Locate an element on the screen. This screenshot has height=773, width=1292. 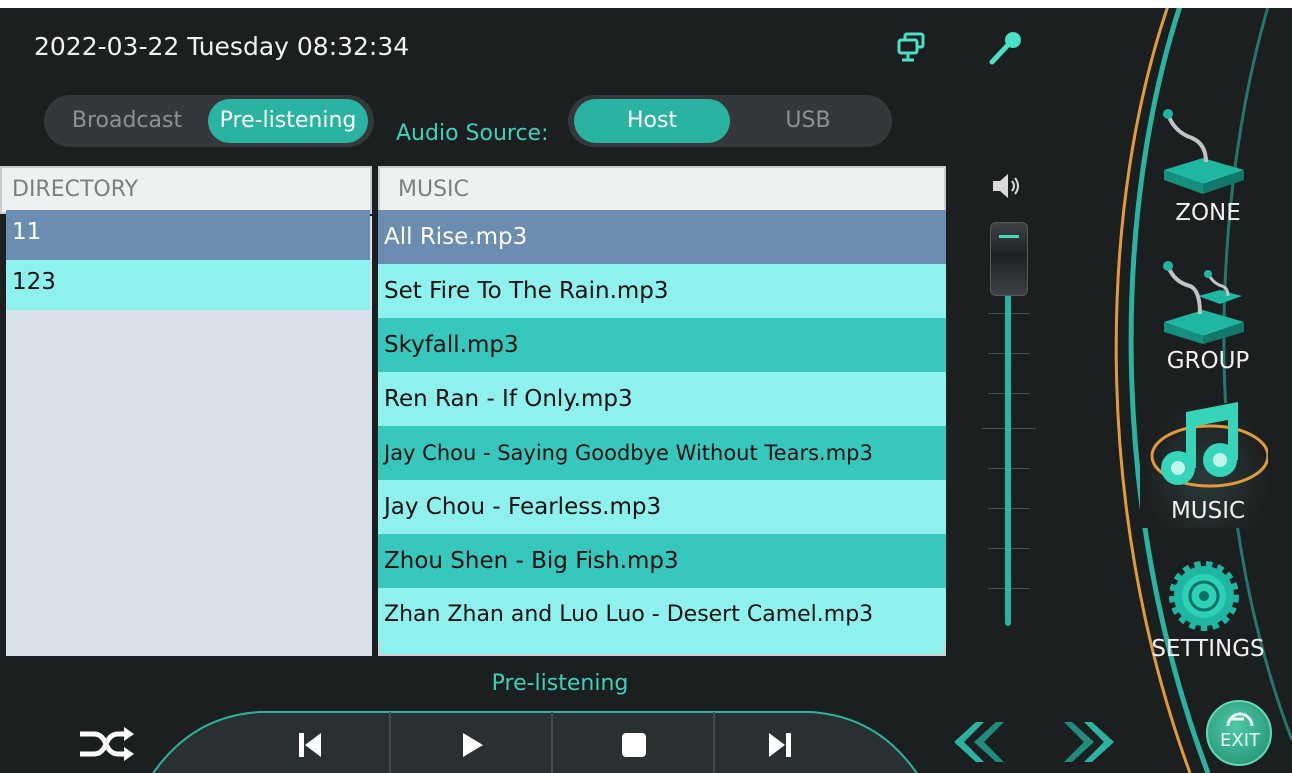
exit-button: EXIT is located at coordinates (1239, 733).